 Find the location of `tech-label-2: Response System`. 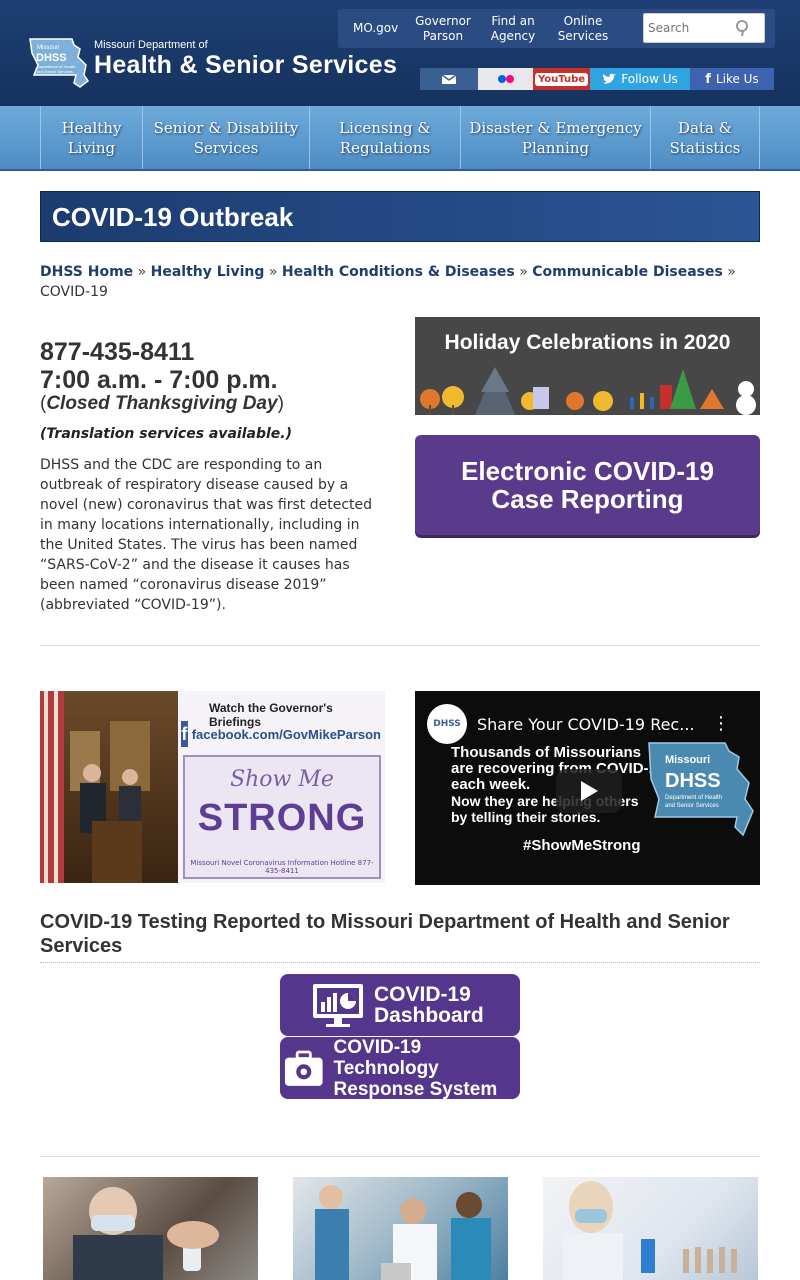

tech-label-2: Response System is located at coordinates (415, 1089).